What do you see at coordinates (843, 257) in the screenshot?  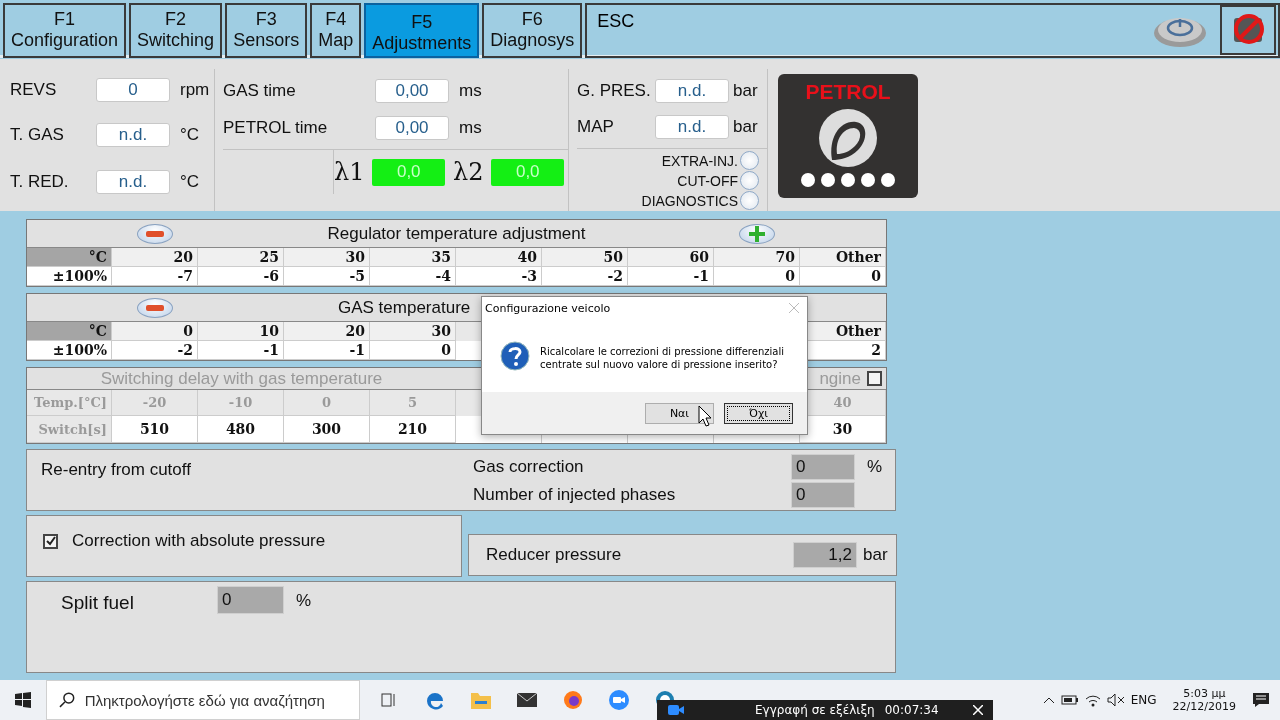 I see `column-header: Other` at bounding box center [843, 257].